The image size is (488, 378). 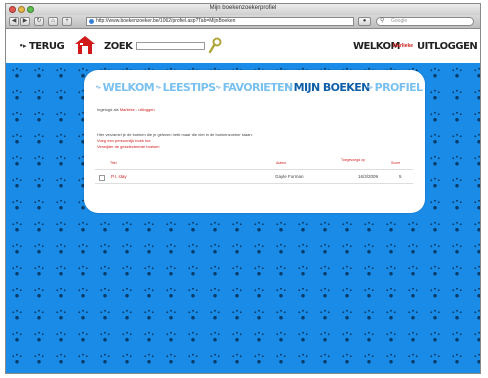 I want to click on column-header-author: Auteur, so click(x=281, y=163).